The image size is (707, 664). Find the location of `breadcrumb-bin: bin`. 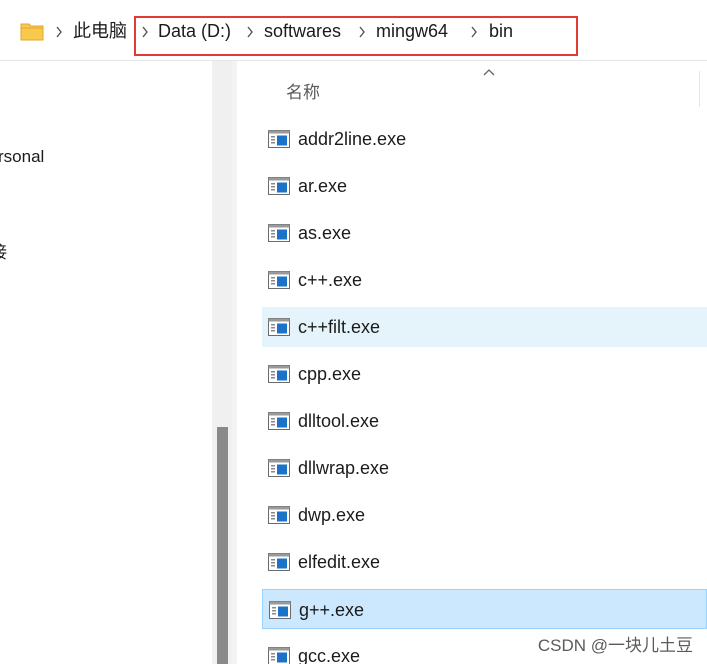

breadcrumb-bin: bin is located at coordinates (501, 31).